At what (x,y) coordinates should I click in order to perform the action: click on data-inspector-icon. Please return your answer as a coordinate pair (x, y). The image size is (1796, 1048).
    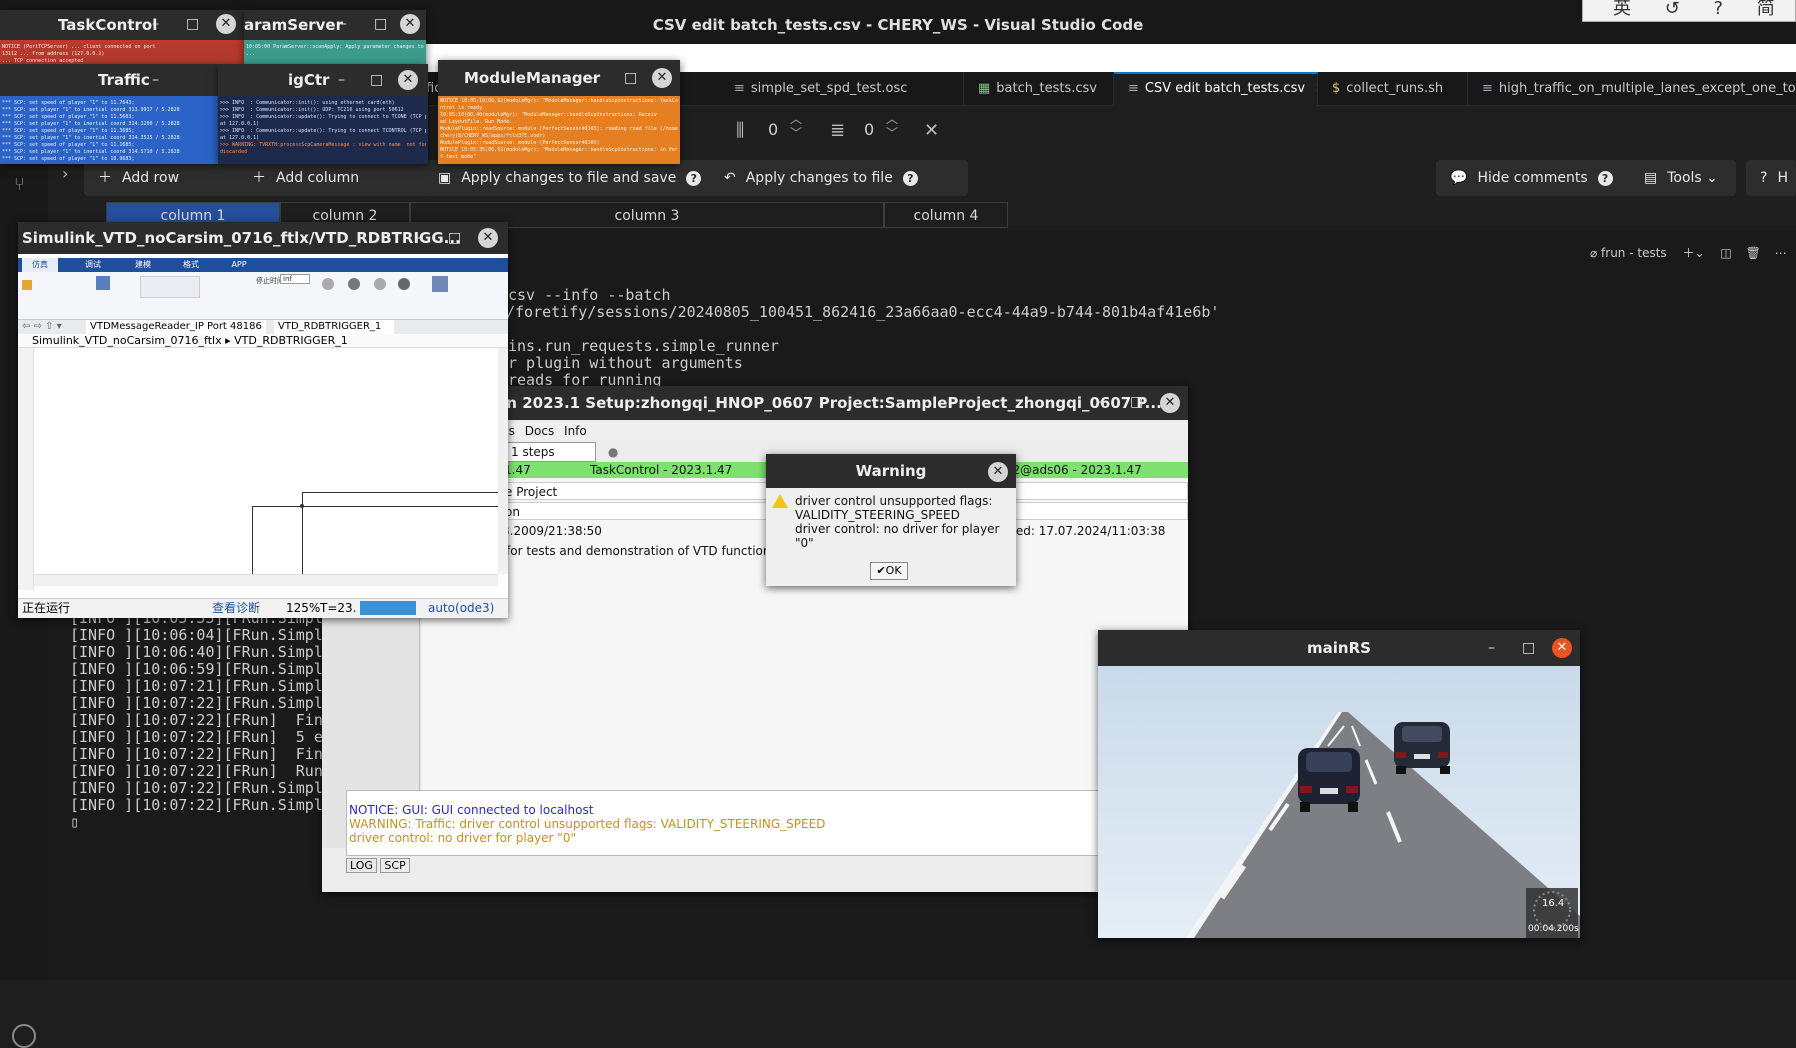
    Looking at the image, I should click on (440, 284).